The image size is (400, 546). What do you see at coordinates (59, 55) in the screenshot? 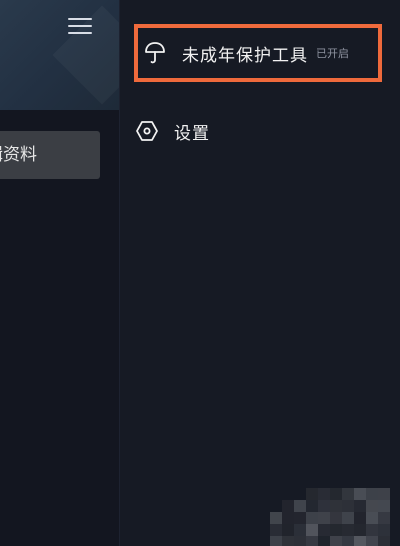
I see `profile-banner` at bounding box center [59, 55].